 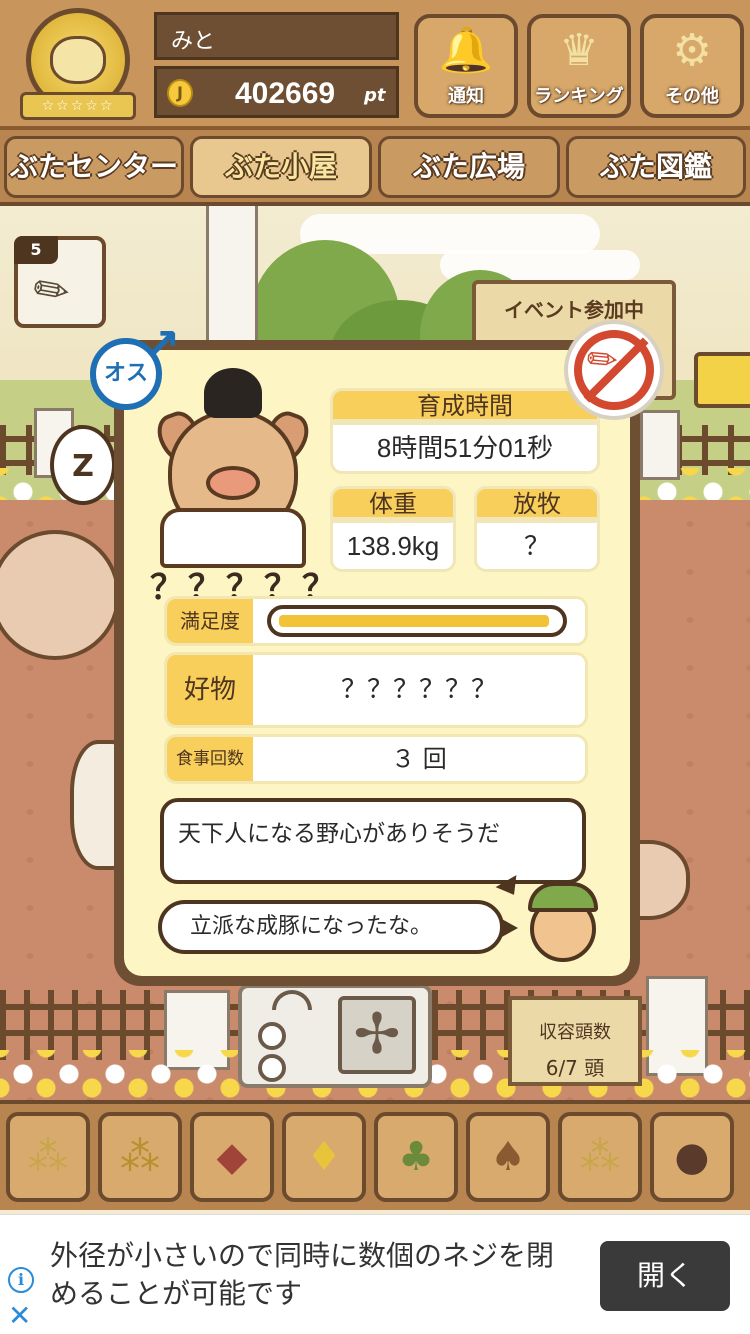 What do you see at coordinates (292, 1000) in the screenshot?
I see `gauge-icon` at bounding box center [292, 1000].